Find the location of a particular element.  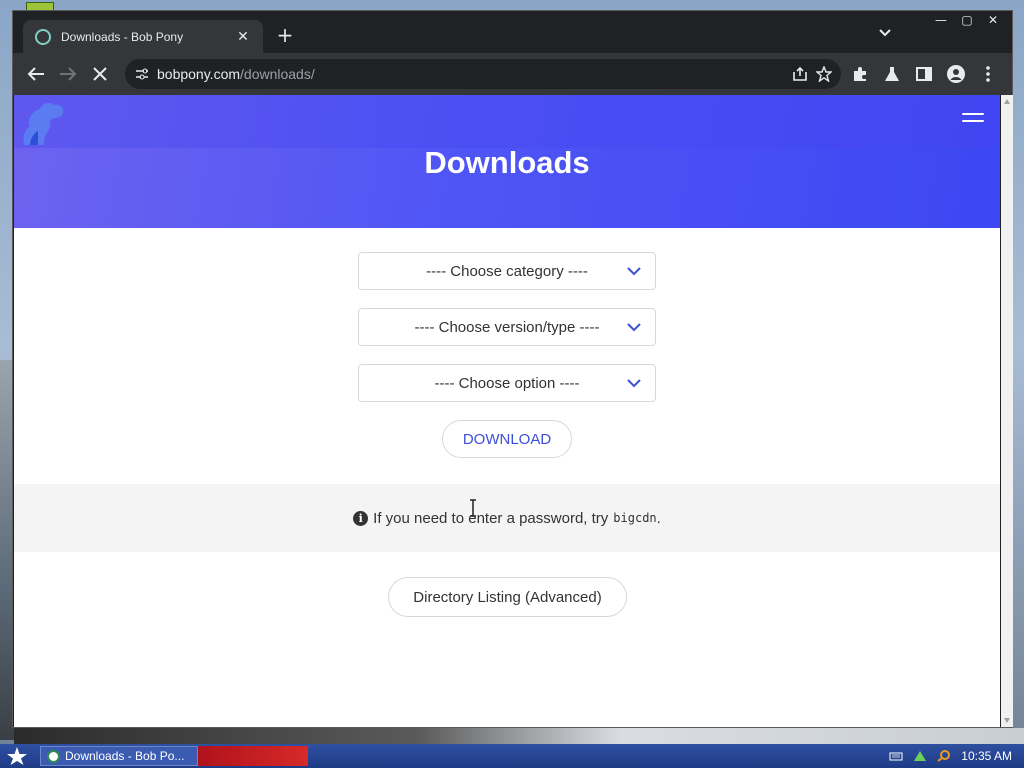

new-tab-button: + is located at coordinates (285, 35).